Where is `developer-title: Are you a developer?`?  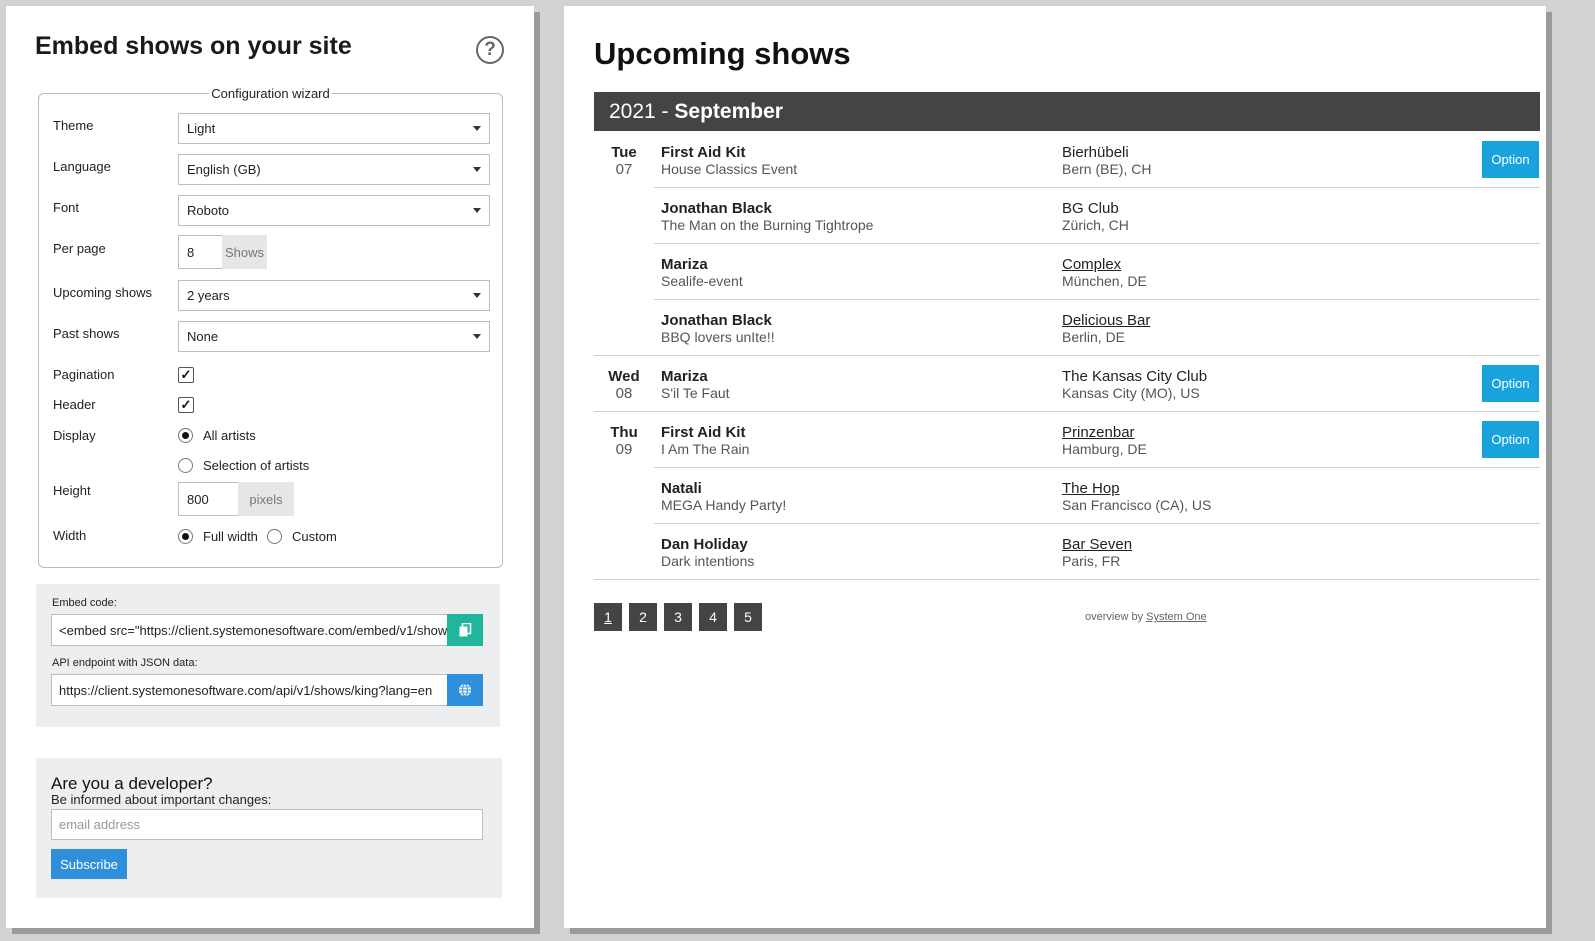
developer-title: Are you a developer? is located at coordinates (132, 783).